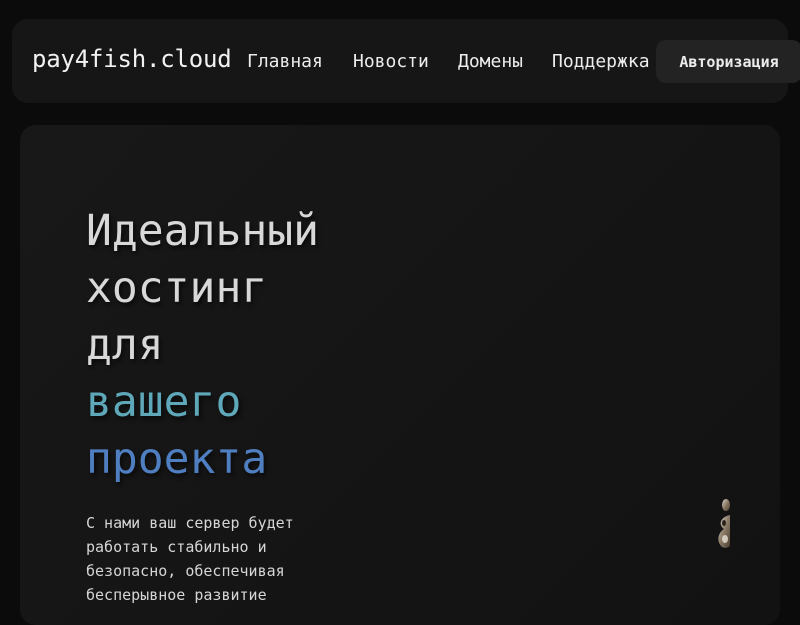  I want to click on hero-title-line: для, so click(125, 345).